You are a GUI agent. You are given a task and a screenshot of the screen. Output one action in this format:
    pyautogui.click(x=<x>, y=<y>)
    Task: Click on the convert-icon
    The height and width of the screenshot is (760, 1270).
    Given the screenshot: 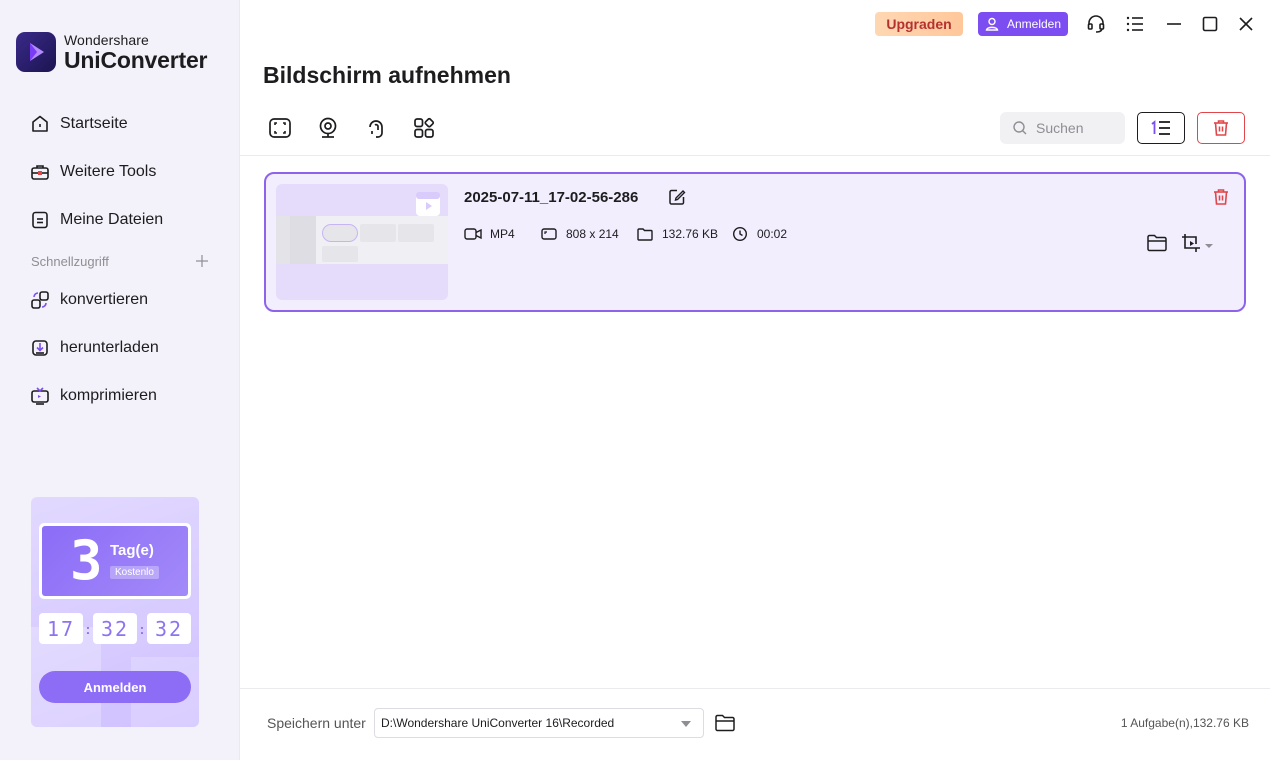 What is the action you would take?
    pyautogui.click(x=40, y=300)
    